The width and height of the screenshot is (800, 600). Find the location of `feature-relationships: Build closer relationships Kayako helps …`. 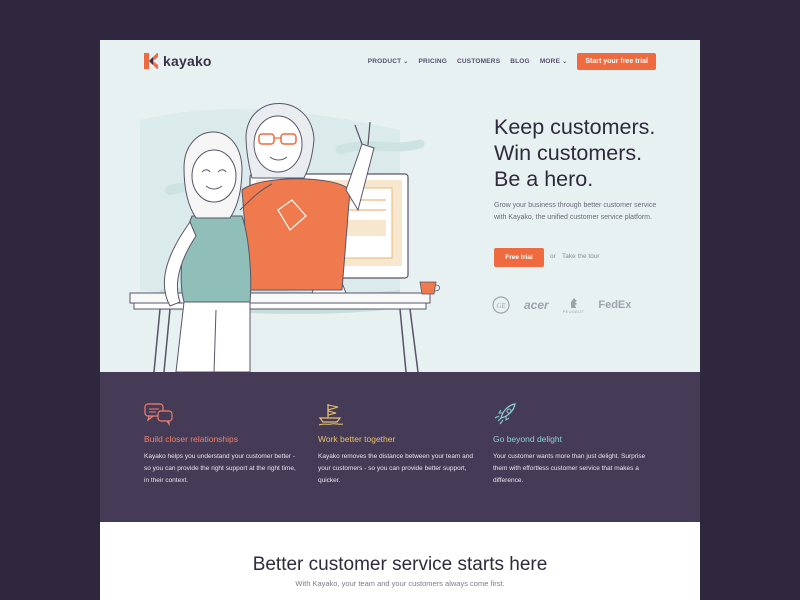

feature-relationships: Build closer relationships Kayako helps … is located at coordinates (221, 444).